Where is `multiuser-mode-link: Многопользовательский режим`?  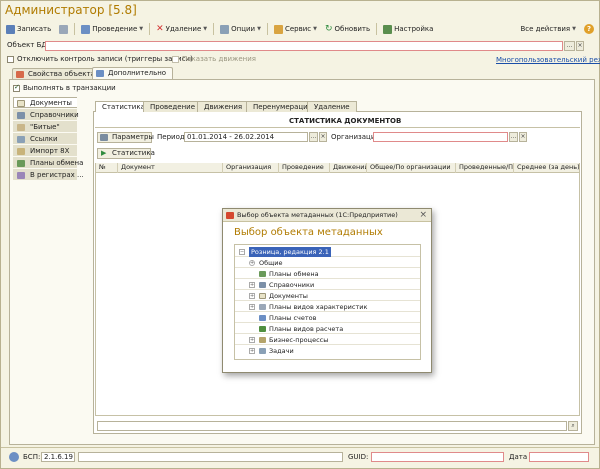 multiuser-mode-link: Многопользовательский режим is located at coordinates (548, 60).